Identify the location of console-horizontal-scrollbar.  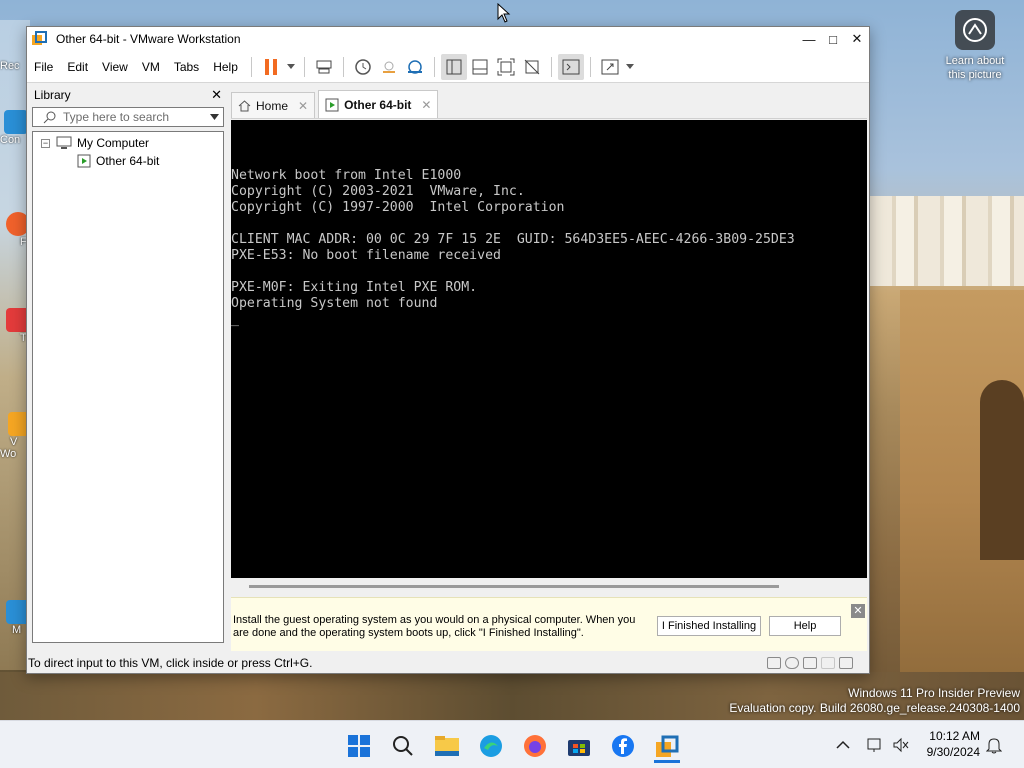
(549, 586).